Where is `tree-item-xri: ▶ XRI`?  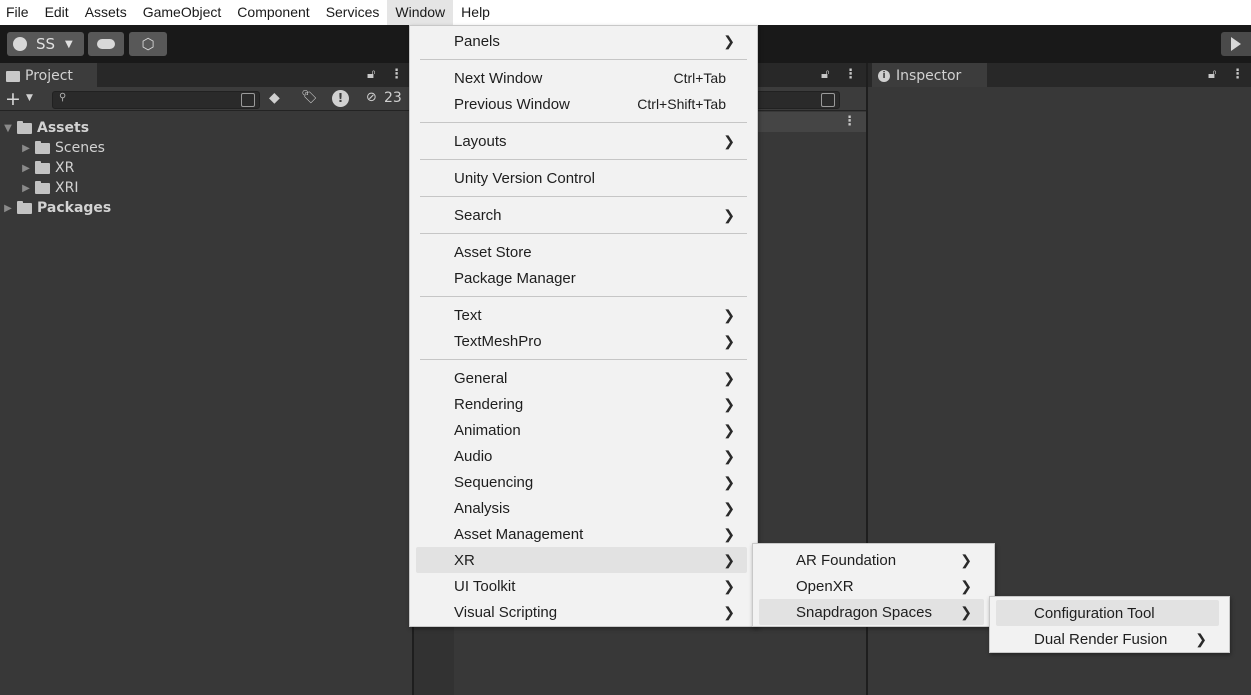 tree-item-xri: ▶ XRI is located at coordinates (49, 188).